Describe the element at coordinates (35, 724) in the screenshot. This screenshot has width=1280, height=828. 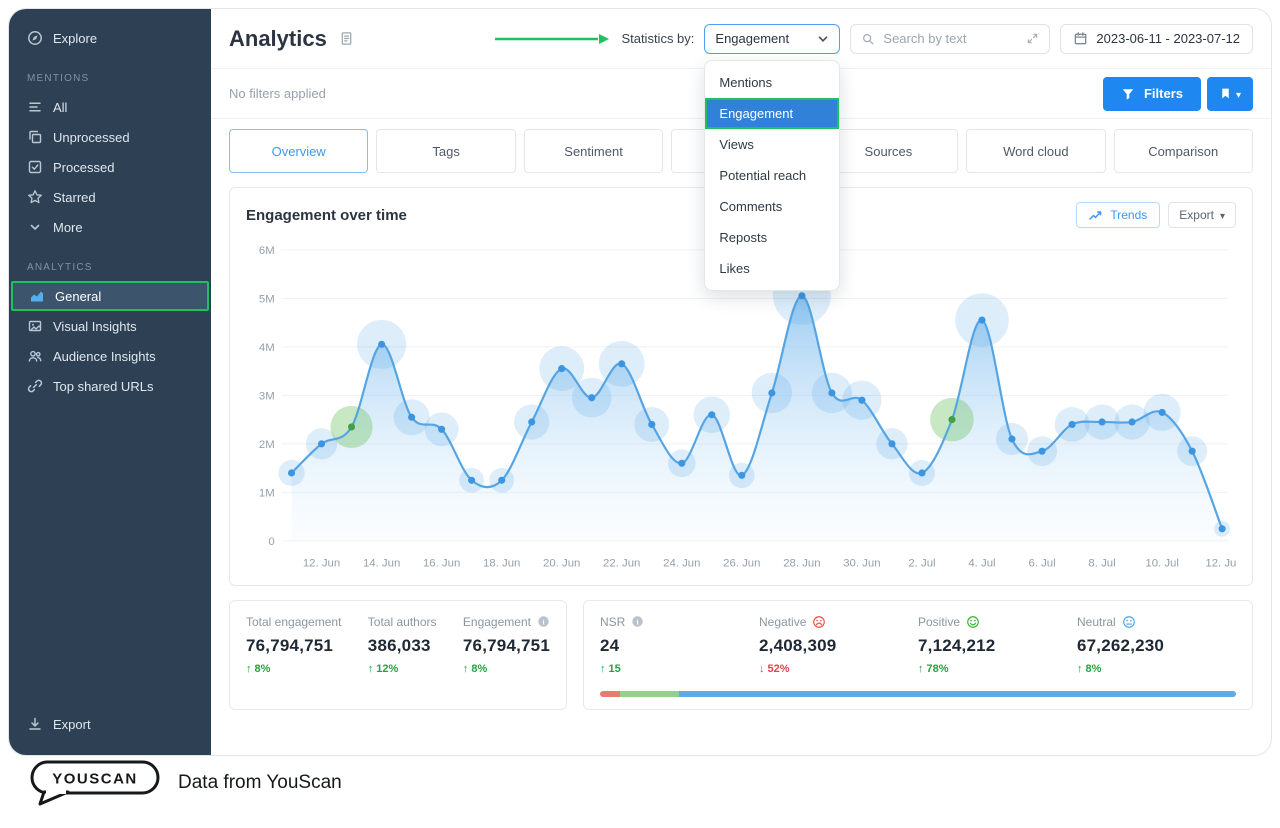
I see `download-icon` at that location.